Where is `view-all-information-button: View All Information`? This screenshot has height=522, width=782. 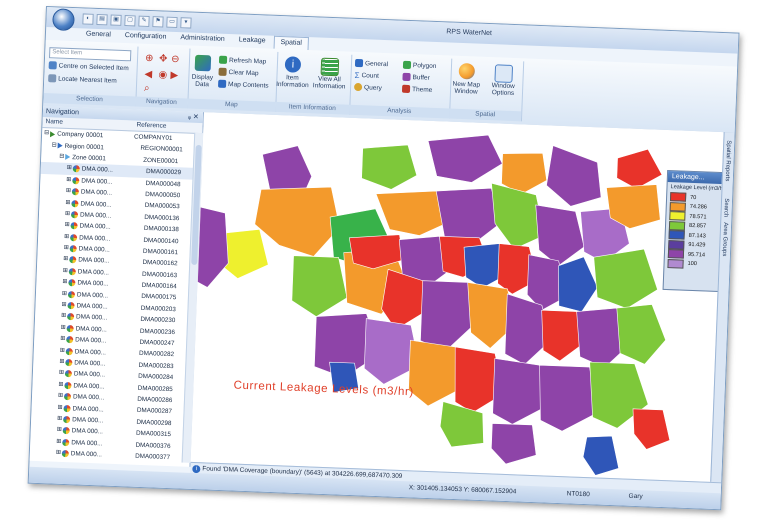 view-all-information-button: View All Information is located at coordinates (329, 83).